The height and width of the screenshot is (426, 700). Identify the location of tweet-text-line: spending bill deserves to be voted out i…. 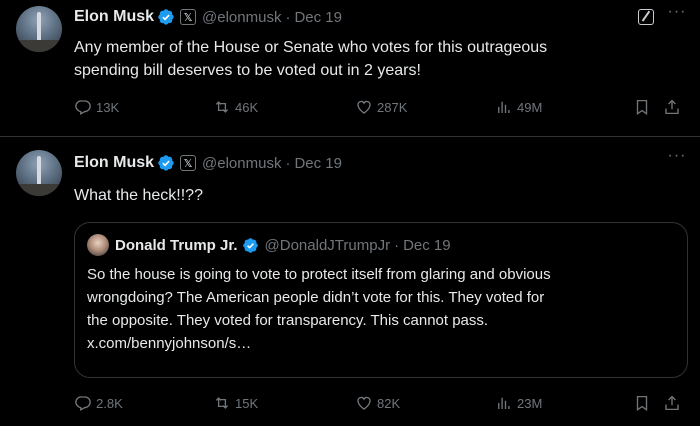
(247, 70).